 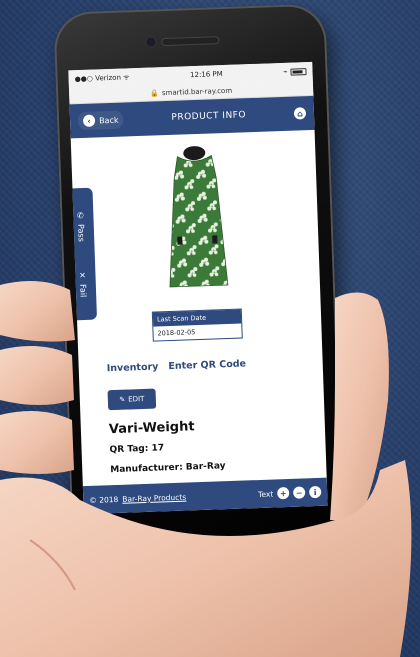 I want to click on edit-button: ✎ EDIT, so click(x=132, y=399).